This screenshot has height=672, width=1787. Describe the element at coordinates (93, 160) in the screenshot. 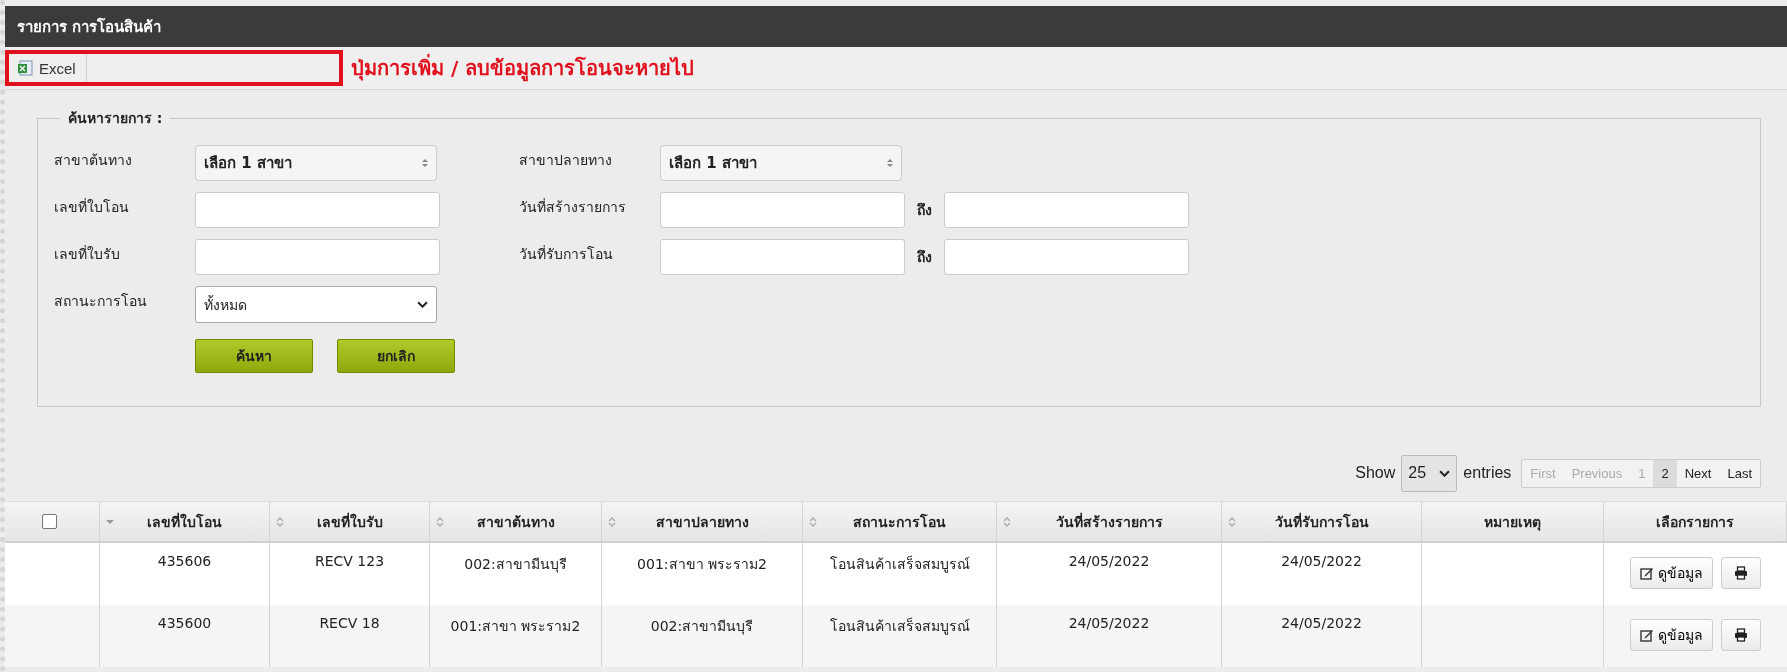

I see `field-label: สาขาต้นทาง` at that location.